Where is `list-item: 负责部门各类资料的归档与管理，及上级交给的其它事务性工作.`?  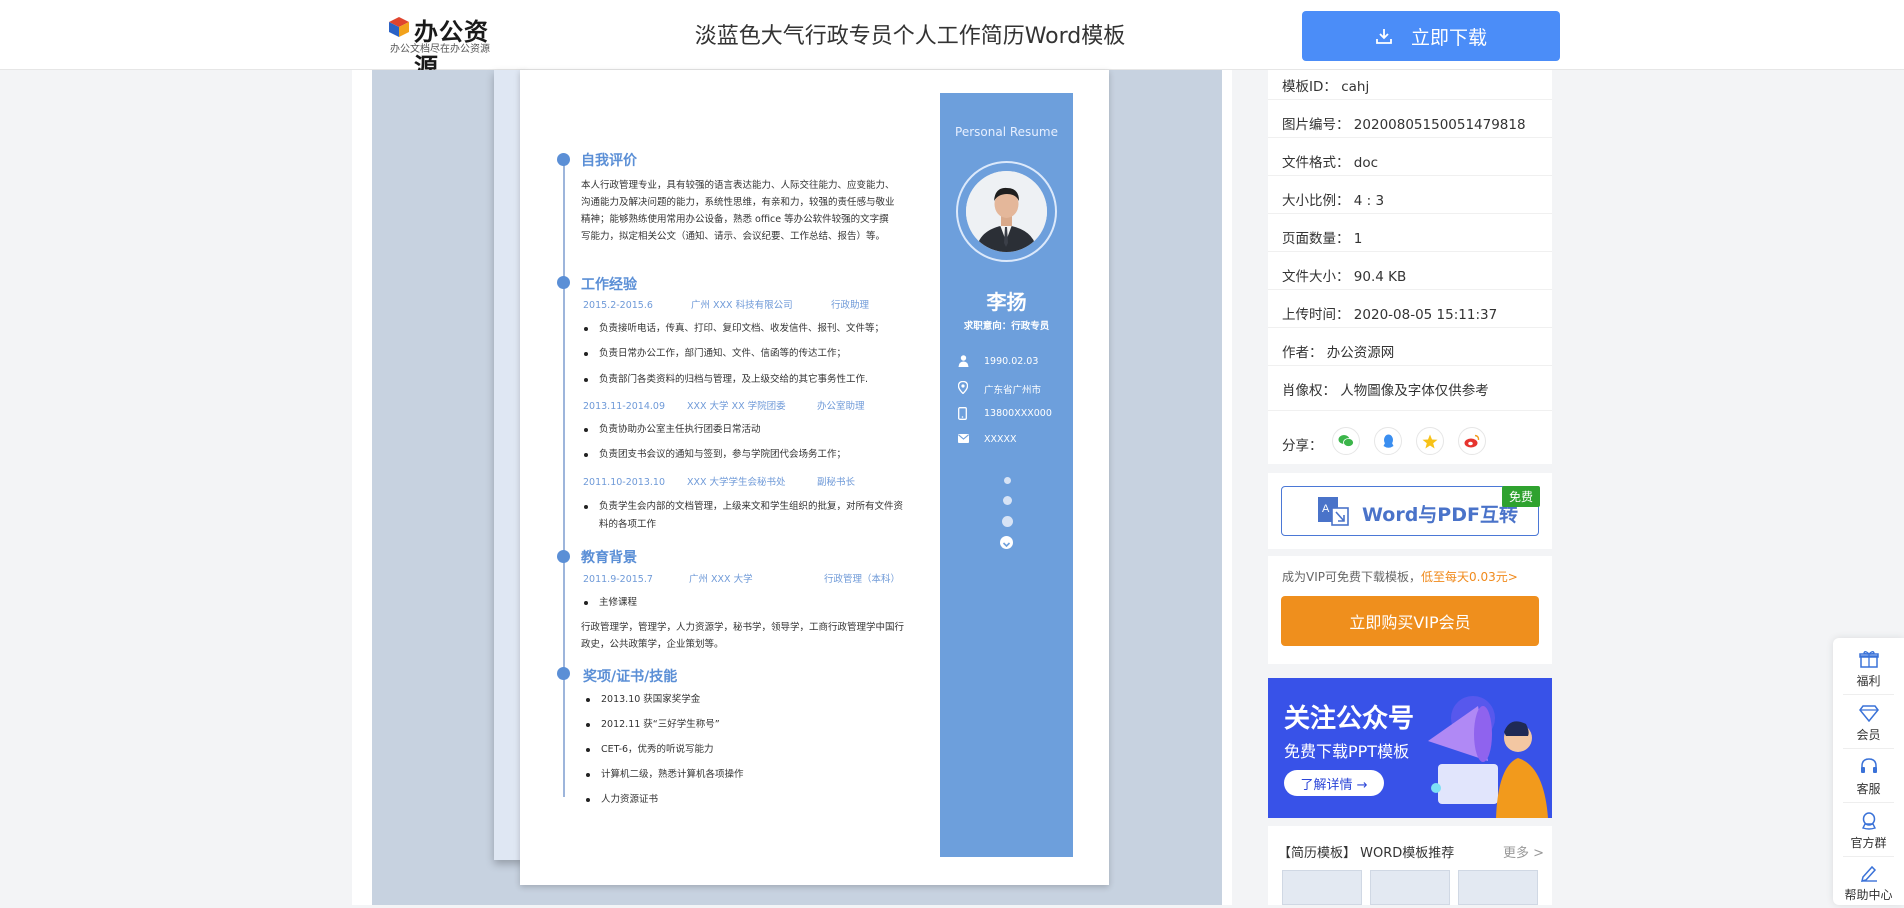 list-item: 负责部门各类资料的归档与管理，及上级交给的其它事务性工作. is located at coordinates (744, 380).